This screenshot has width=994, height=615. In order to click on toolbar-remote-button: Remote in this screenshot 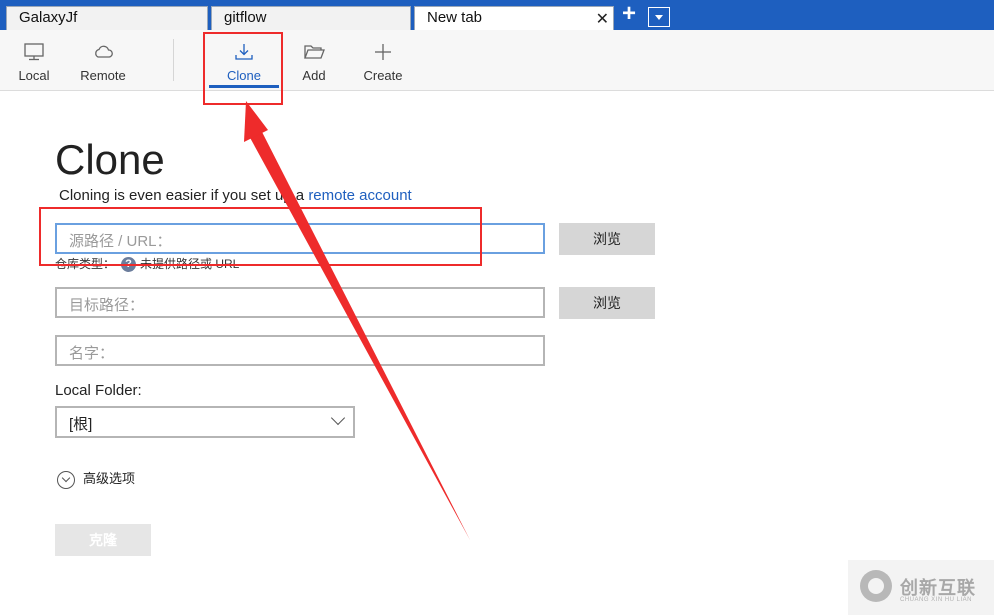, I will do `click(103, 60)`.